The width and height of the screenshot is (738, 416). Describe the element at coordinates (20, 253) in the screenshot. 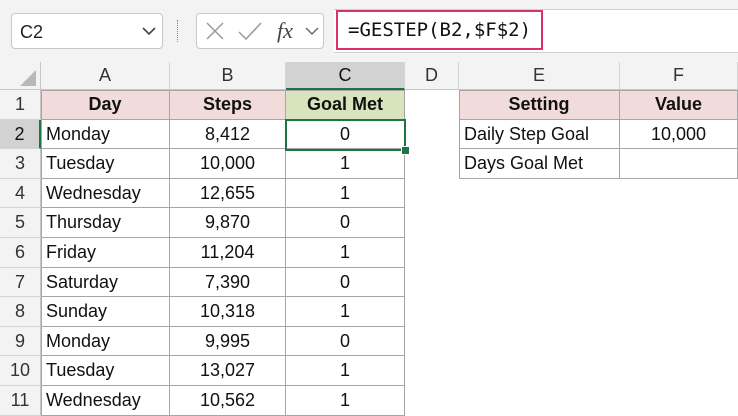

I see `row-header-6: 6` at that location.